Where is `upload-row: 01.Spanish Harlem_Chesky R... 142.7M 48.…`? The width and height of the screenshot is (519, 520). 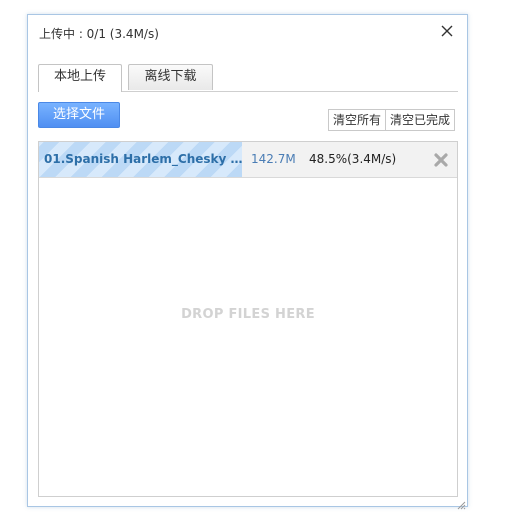 upload-row: 01.Spanish Harlem_Chesky R... 142.7M 48.… is located at coordinates (248, 160).